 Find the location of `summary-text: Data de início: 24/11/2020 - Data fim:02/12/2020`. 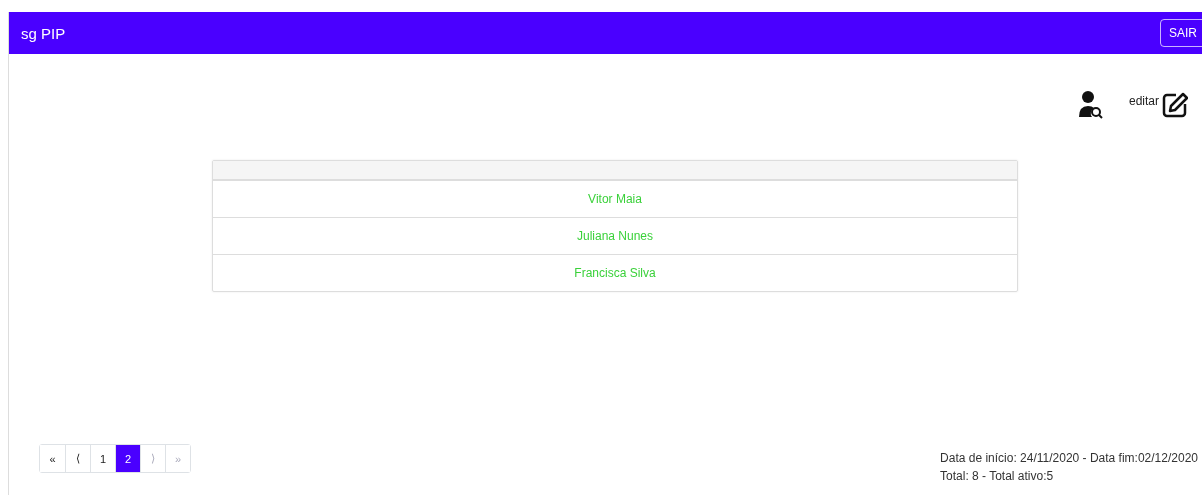

summary-text: Data de início: 24/11/2020 - Data fim:02/12/2020 is located at coordinates (1069, 458).